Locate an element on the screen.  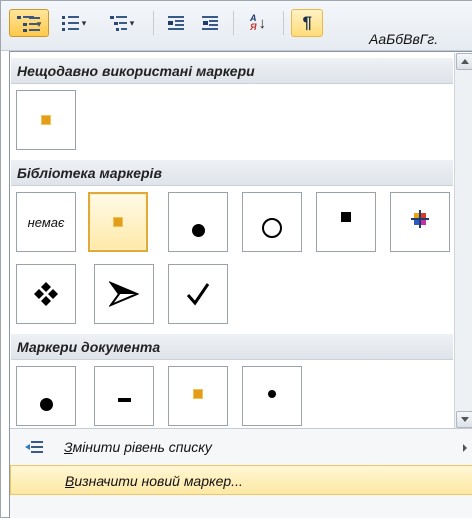
bullet-library-header: Бібліотека маркерів is located at coordinates (232, 173).